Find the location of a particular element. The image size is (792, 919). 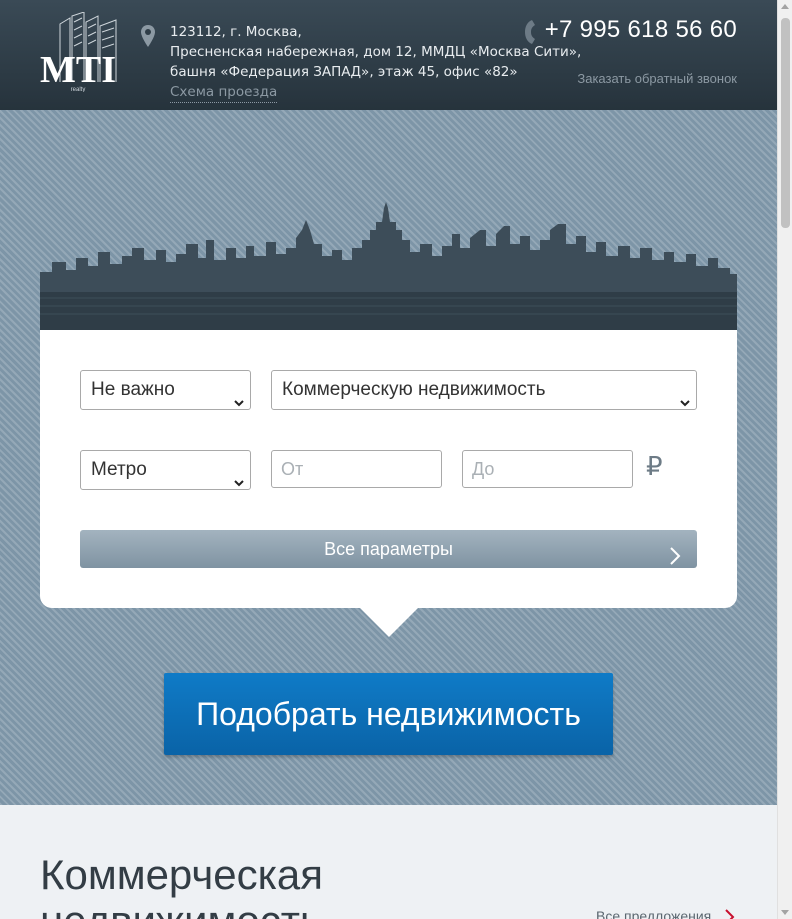

callback-link: Заказать обратный звонок is located at coordinates (657, 78).